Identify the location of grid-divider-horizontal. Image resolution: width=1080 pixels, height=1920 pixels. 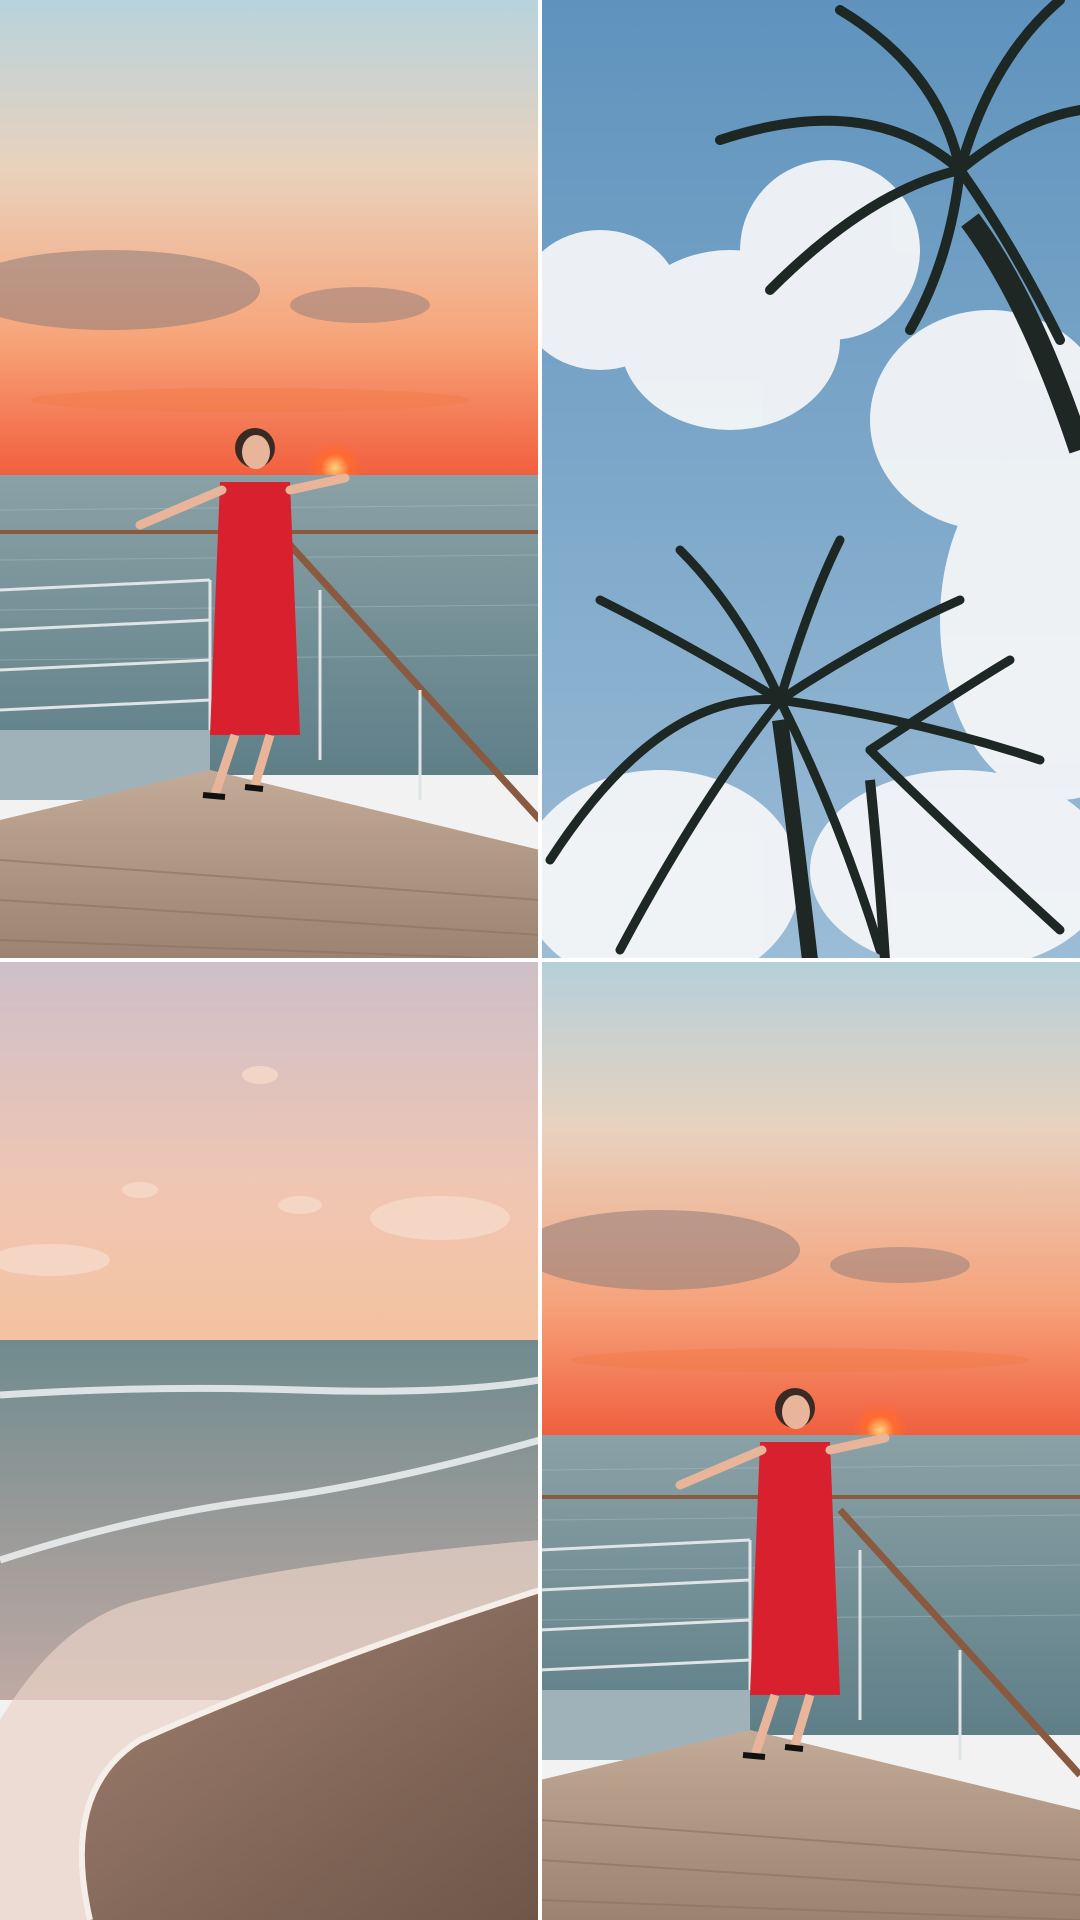
(540, 960).